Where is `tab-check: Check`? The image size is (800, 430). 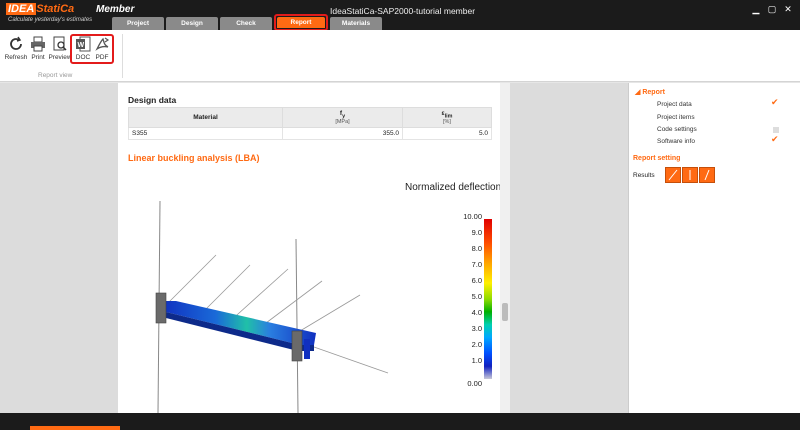
tab-check: Check is located at coordinates (246, 23).